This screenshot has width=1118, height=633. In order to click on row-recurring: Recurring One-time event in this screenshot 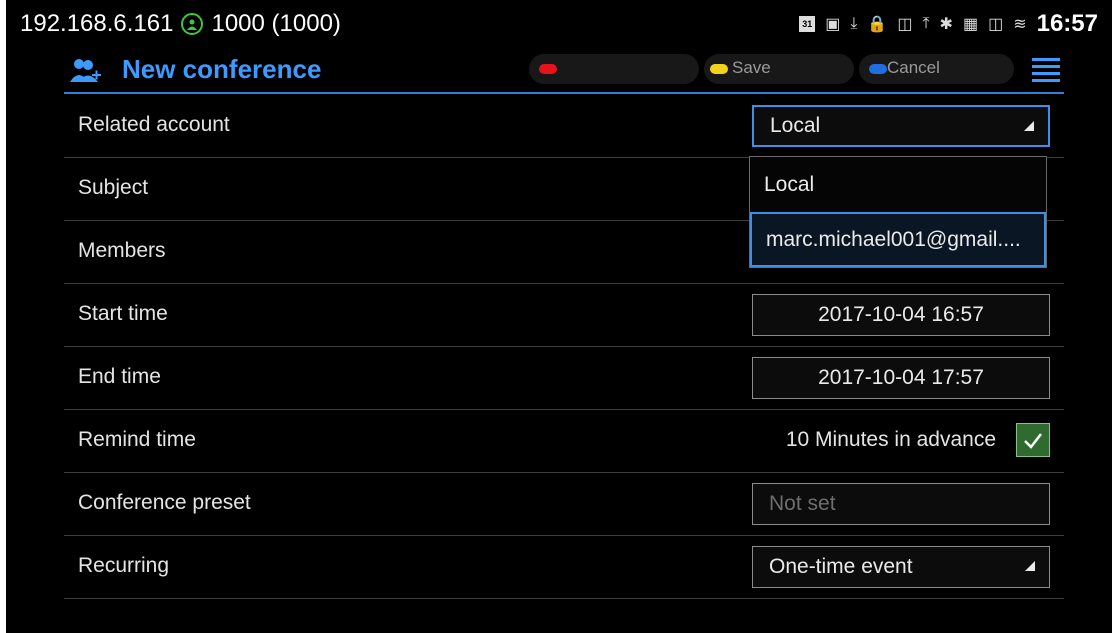, I will do `click(564, 567)`.